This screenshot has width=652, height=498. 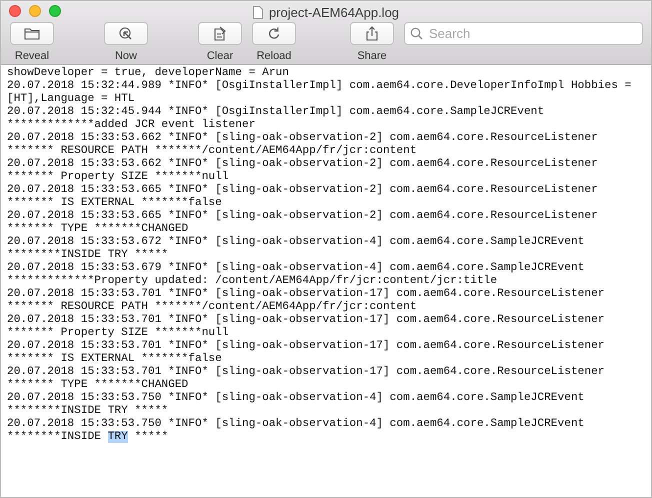 I want to click on search-field: Search, so click(x=523, y=33).